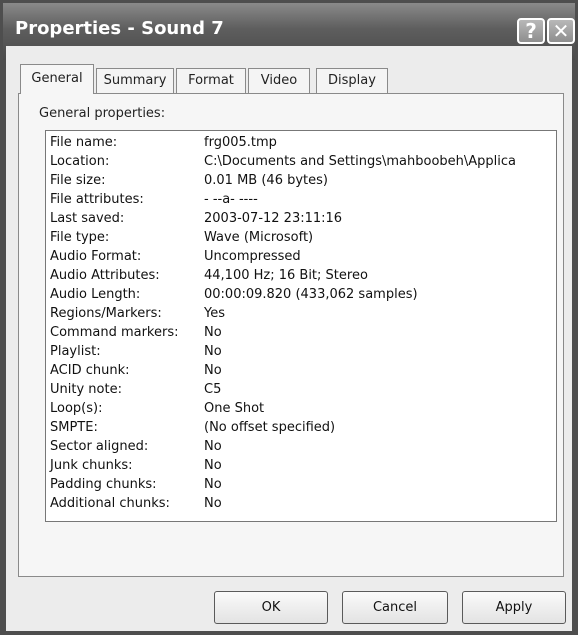 The width and height of the screenshot is (578, 635). I want to click on tab-general: General, so click(57, 79).